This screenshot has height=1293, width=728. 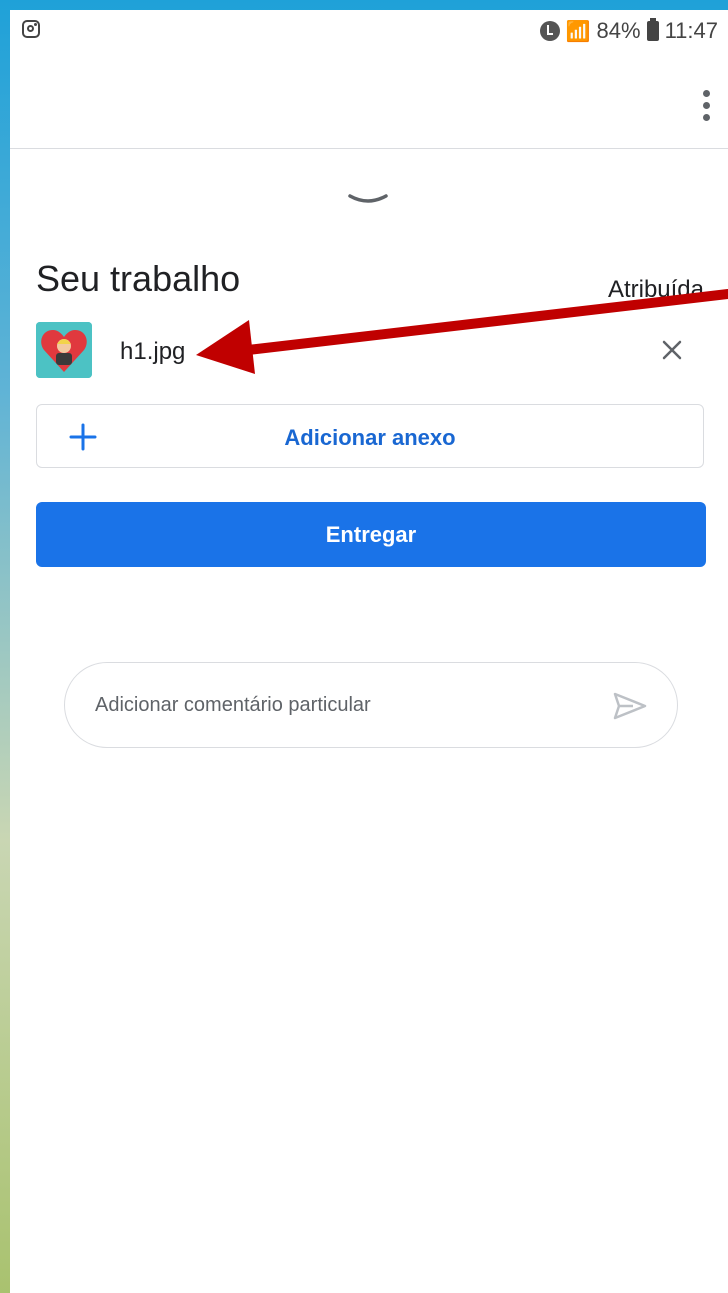 I want to click on wifi-icon: 📶, so click(x=578, y=31).